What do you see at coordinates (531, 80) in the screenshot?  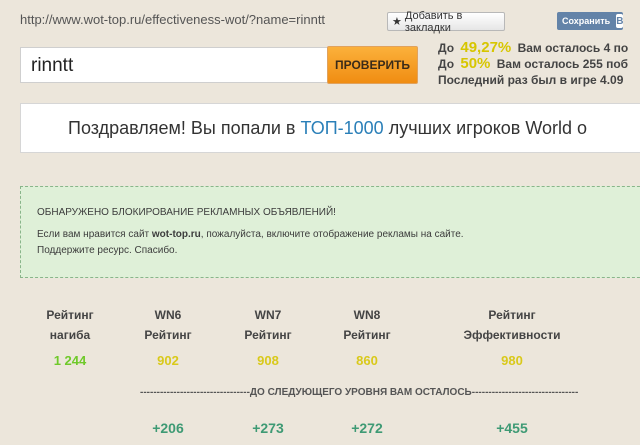 I see `last-seen-text: Последний раз был в игре 4.09` at bounding box center [531, 80].